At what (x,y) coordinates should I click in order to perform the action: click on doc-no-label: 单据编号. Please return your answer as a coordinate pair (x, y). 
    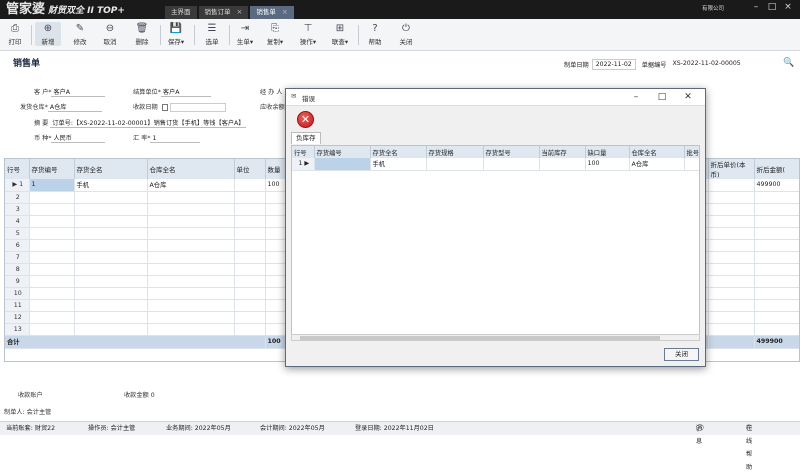
    Looking at the image, I should click on (654, 65).